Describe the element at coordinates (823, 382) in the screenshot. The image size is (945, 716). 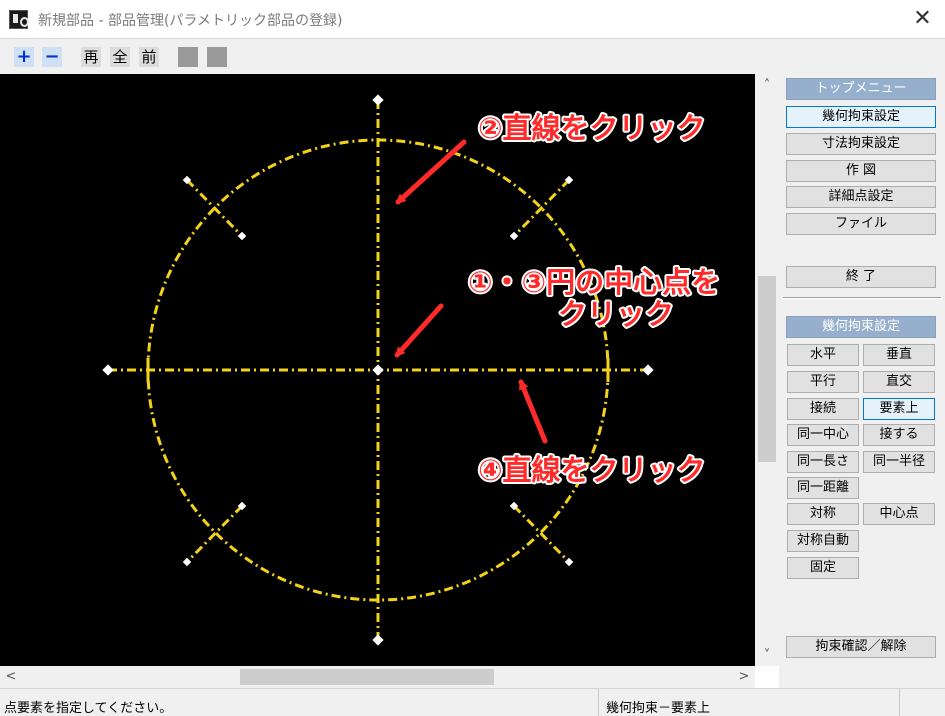
I see `parallel-constraint-button: 平行` at that location.